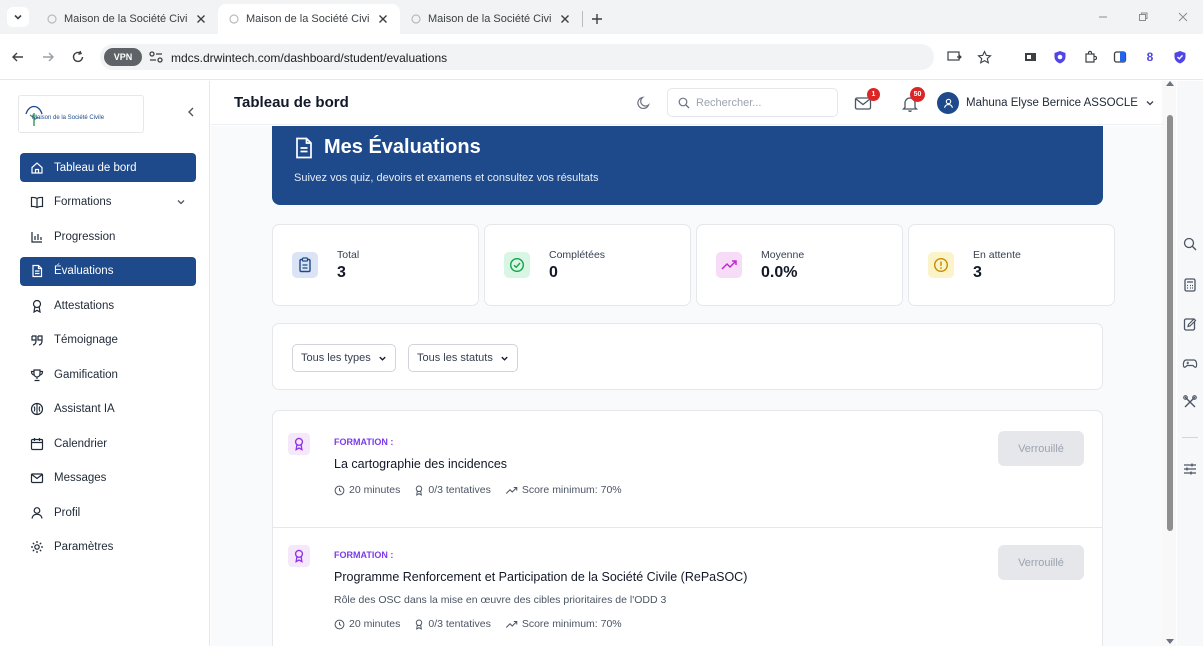  Describe the element at coordinates (127, 19) in the screenshot. I see `browser-tab-1: Maison de la Société Civile - Pla` at that location.